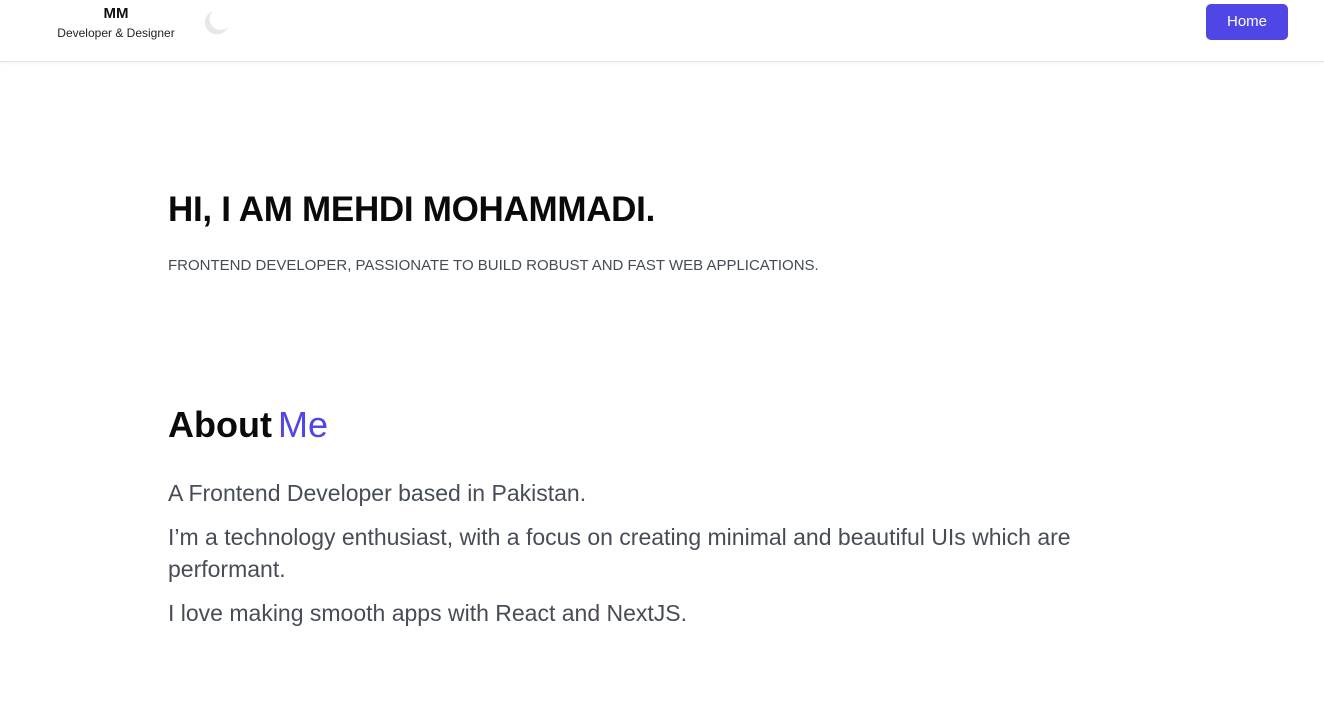 The width and height of the screenshot is (1324, 710). I want to click on about-heading-accent: Me, so click(302, 424).